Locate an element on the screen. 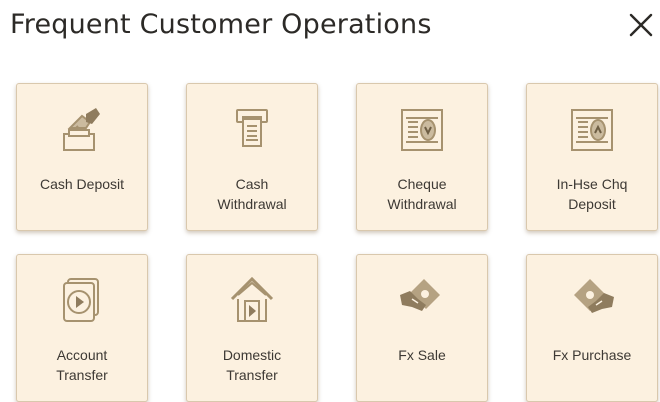 This screenshot has width=660, height=402. tile-cash-deposit: Cash Deposit is located at coordinates (82, 157).